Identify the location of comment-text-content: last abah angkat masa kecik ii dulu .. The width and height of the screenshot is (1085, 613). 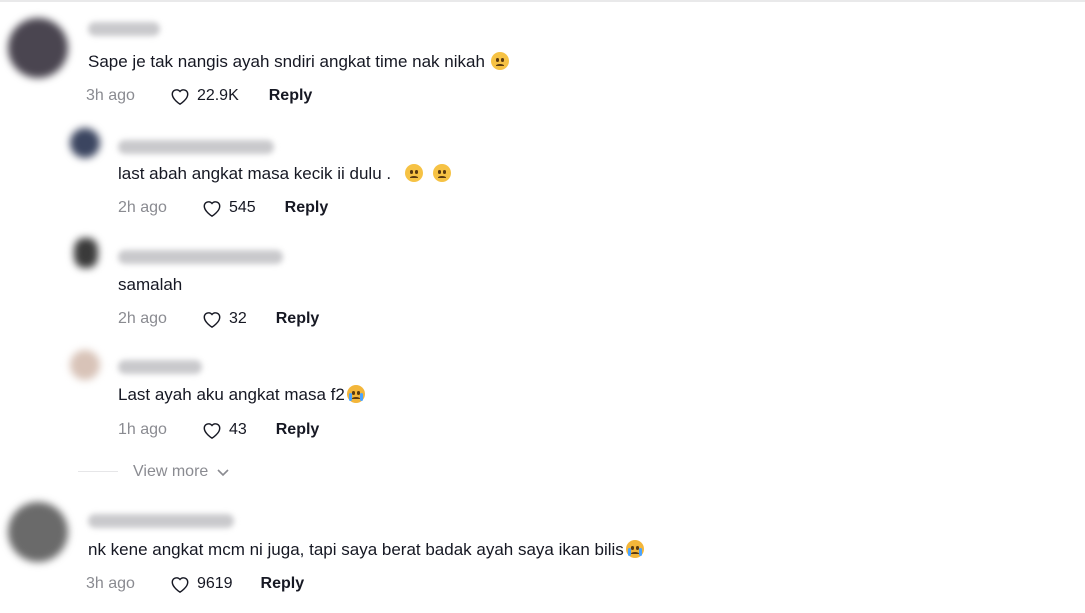
(255, 173).